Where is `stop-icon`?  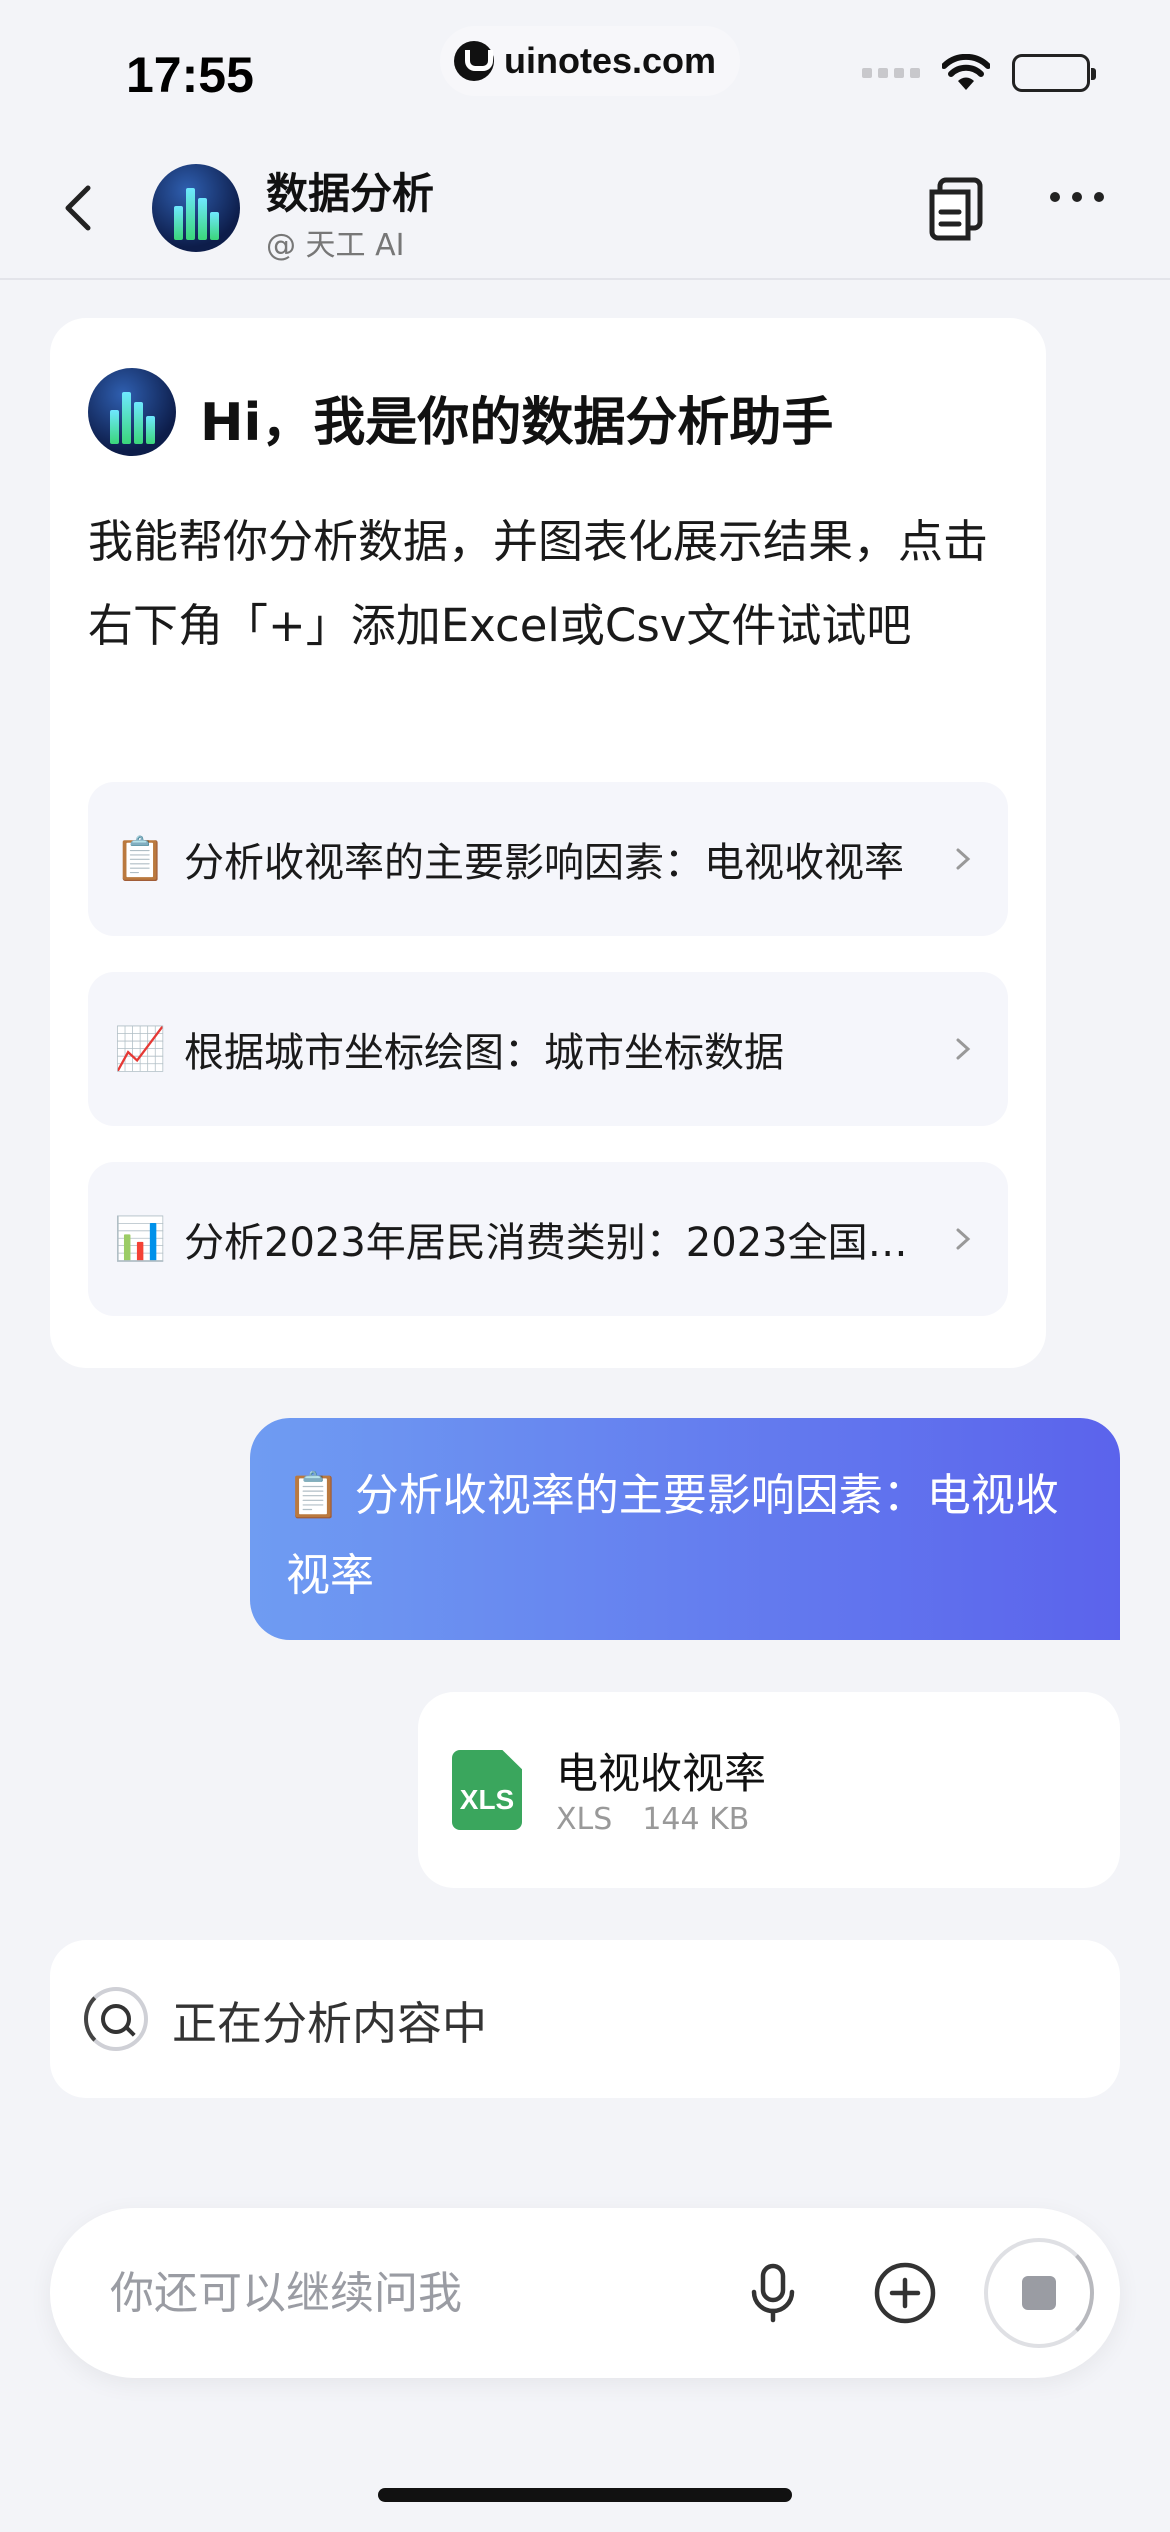 stop-icon is located at coordinates (1039, 2293).